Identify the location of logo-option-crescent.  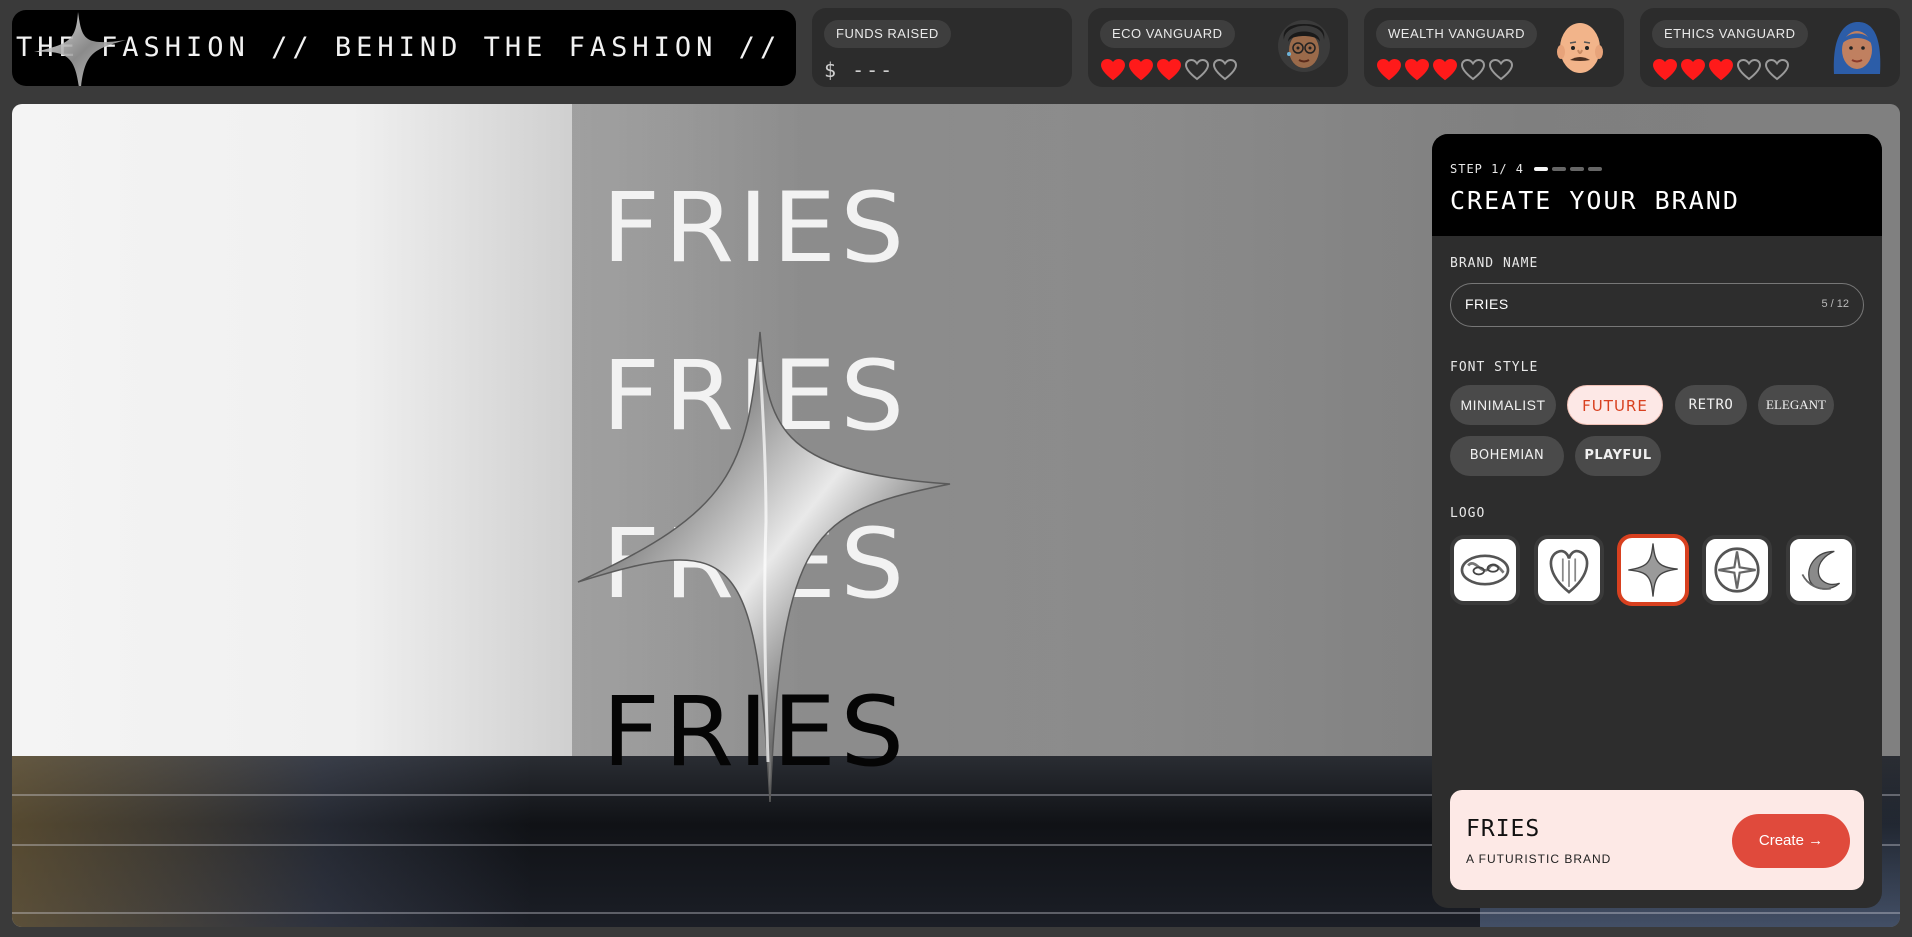
(1821, 570).